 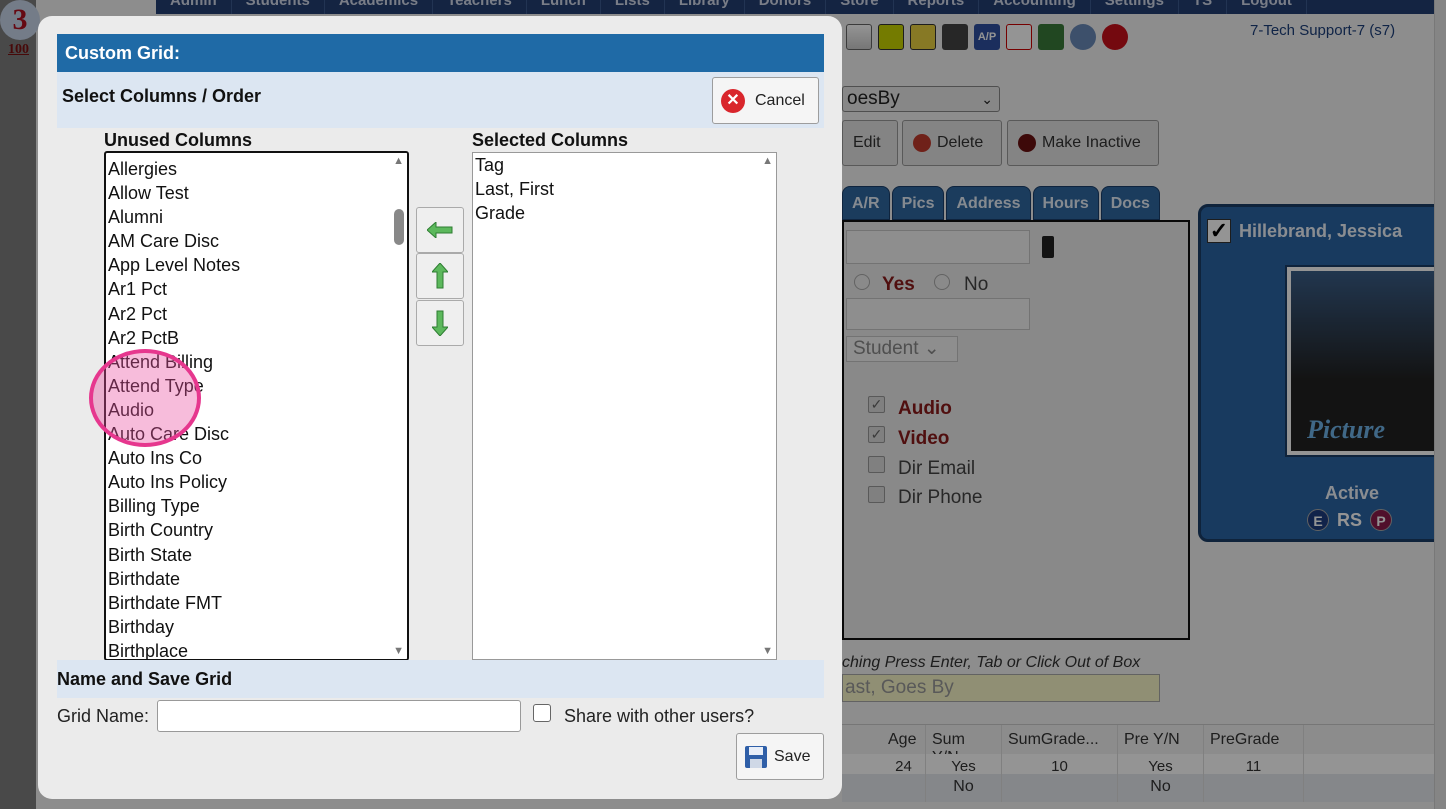 What do you see at coordinates (624, 213) in the screenshot?
I see `list-item: Grade` at bounding box center [624, 213].